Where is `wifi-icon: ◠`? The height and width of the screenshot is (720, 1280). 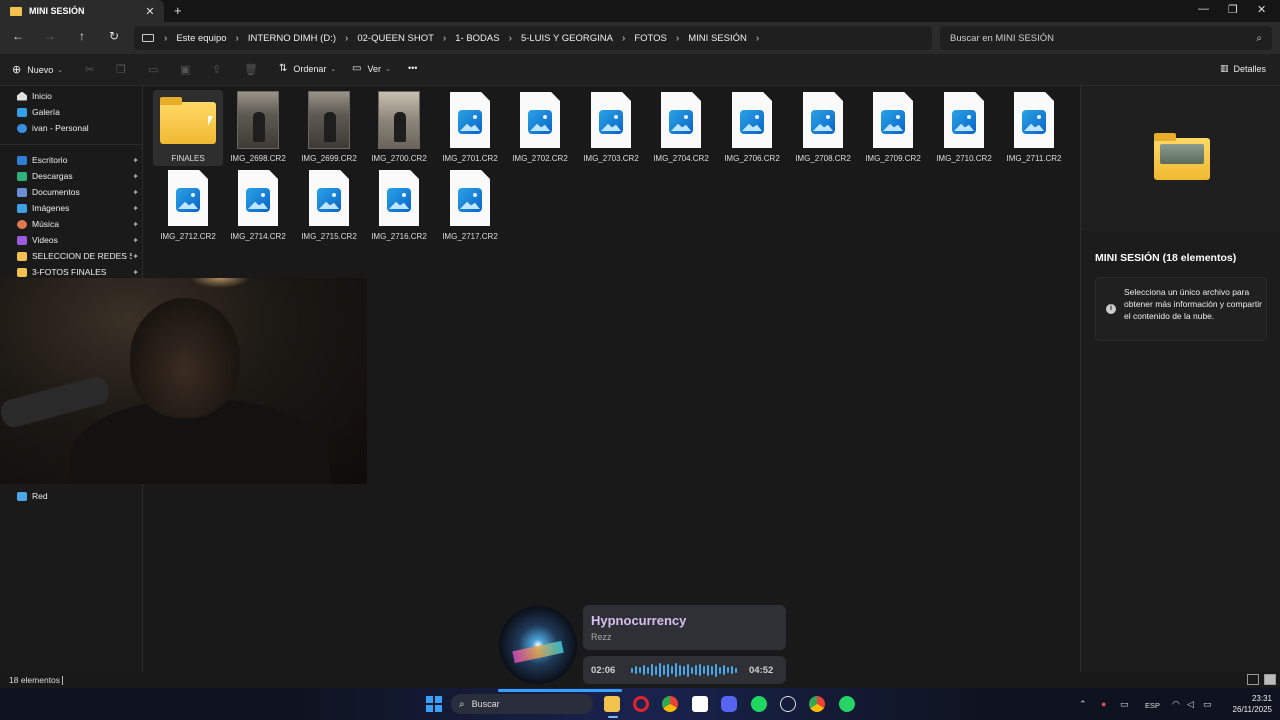 wifi-icon: ◠ is located at coordinates (1176, 704).